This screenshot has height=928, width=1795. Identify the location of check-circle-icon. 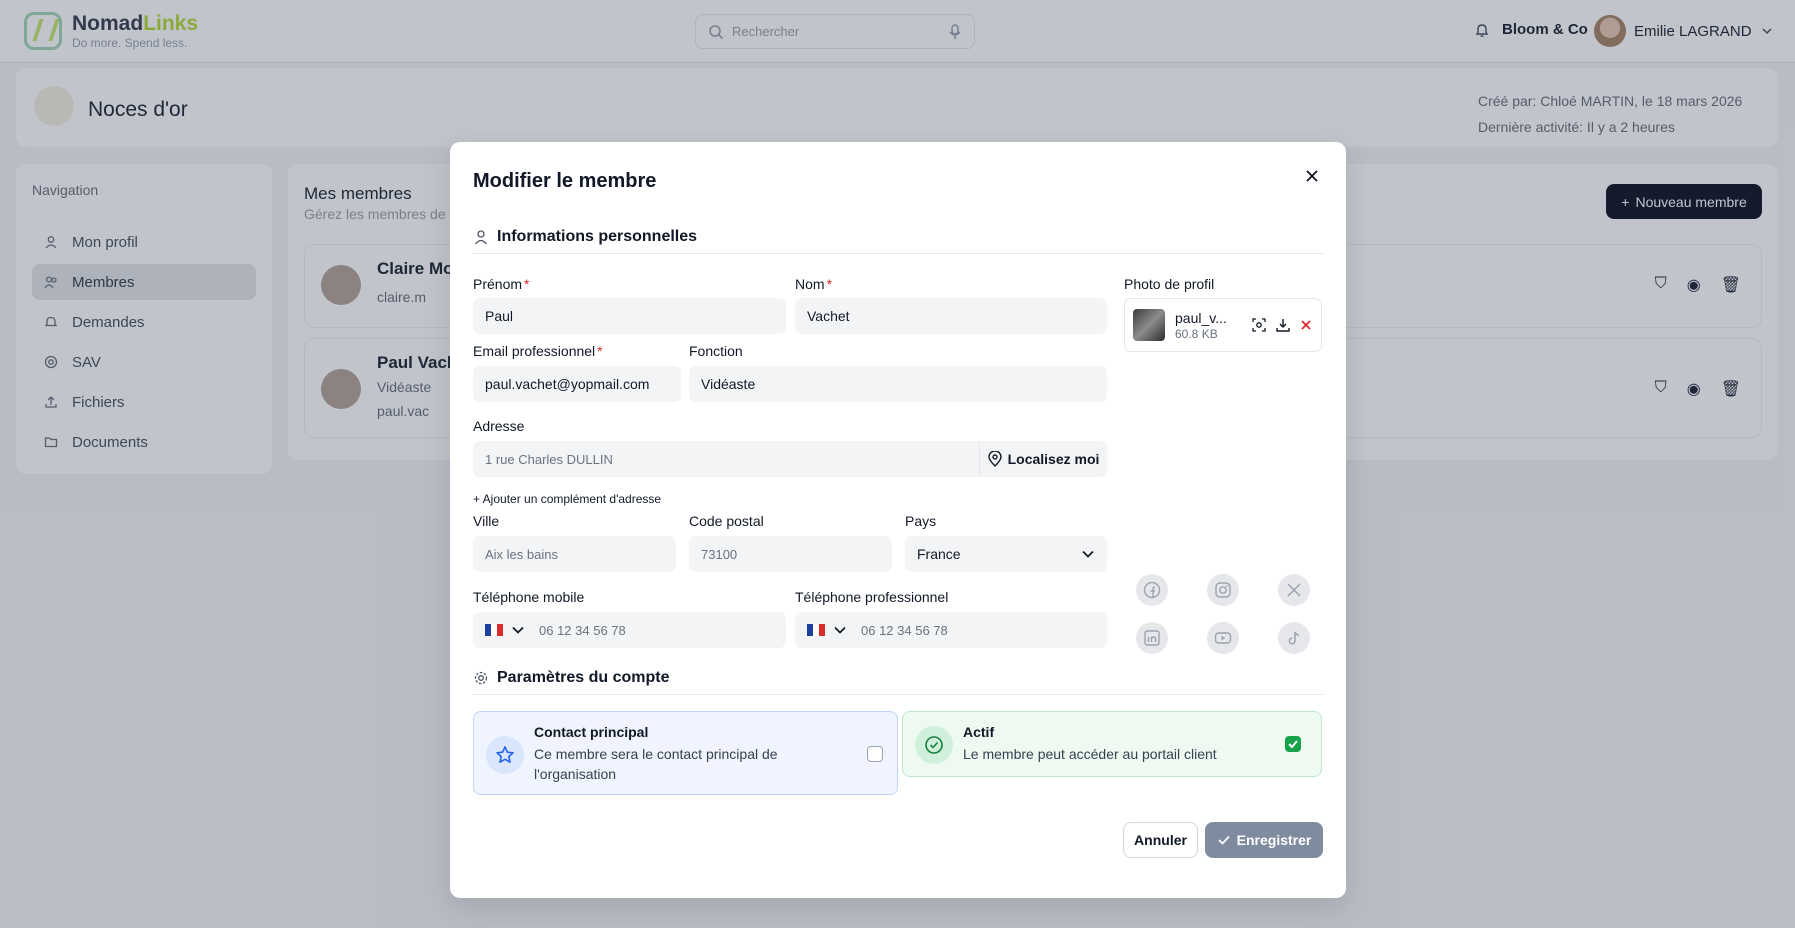
(934, 745).